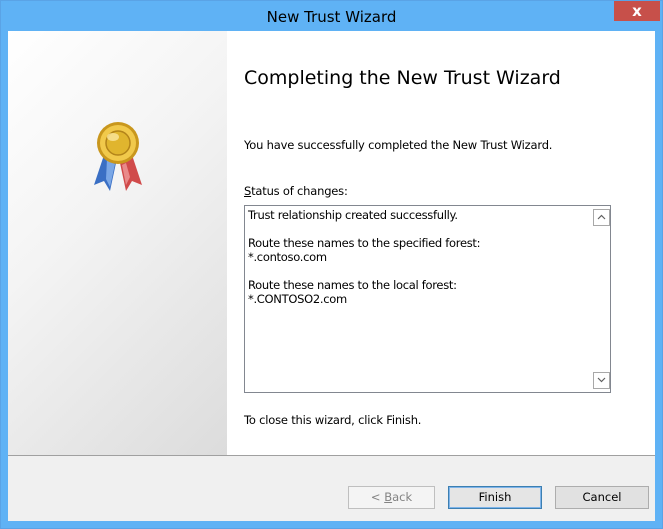 The image size is (663, 529). Describe the element at coordinates (388, 497) in the screenshot. I see `back-button-mnemonic: B` at that location.